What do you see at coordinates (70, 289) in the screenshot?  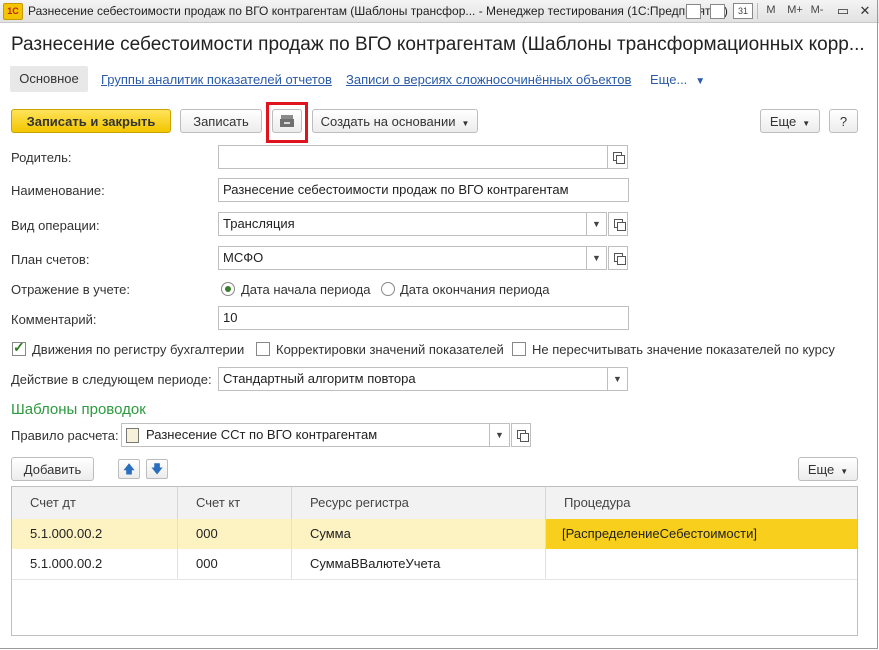 I see `reflection-label: Отражение в учете:` at bounding box center [70, 289].